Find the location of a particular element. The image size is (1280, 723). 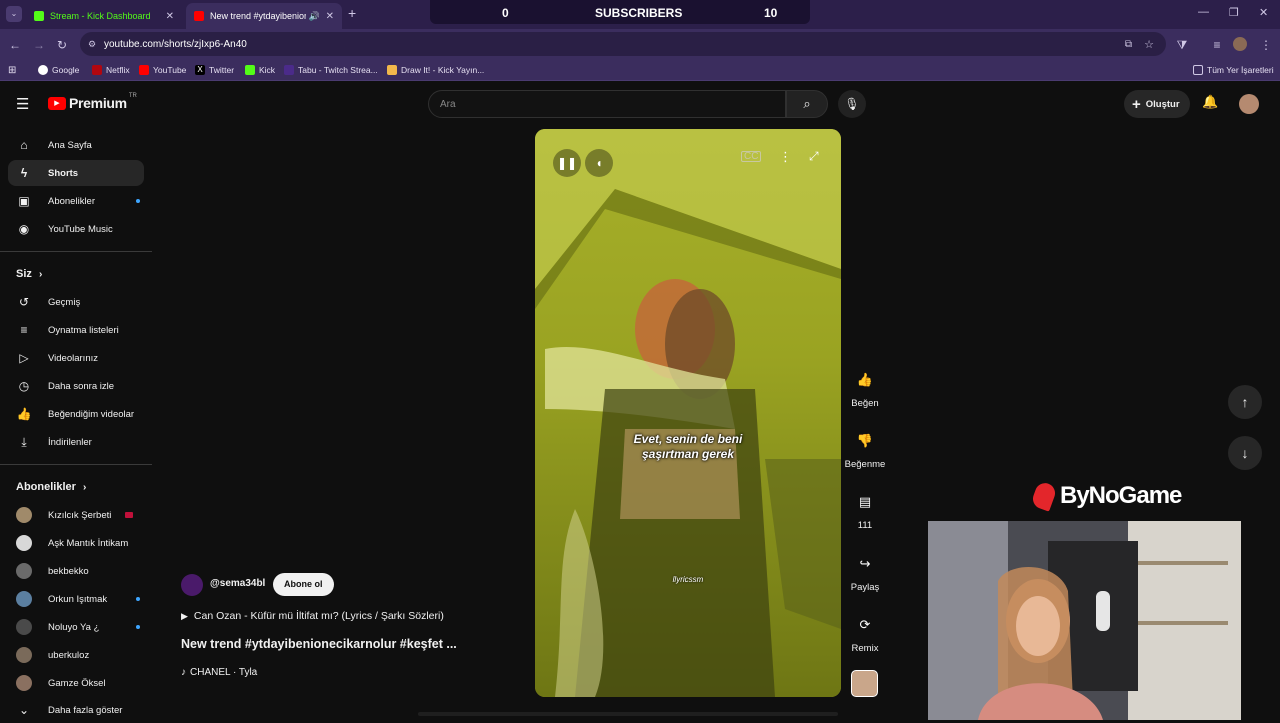

tab-title: Stream - Kick Dashboard is located at coordinates (100, 16).